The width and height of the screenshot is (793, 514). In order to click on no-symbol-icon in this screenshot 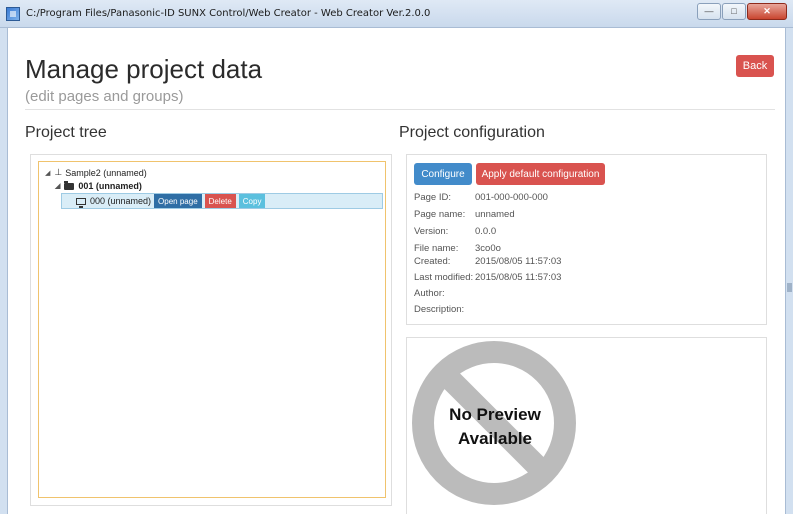, I will do `click(494, 423)`.